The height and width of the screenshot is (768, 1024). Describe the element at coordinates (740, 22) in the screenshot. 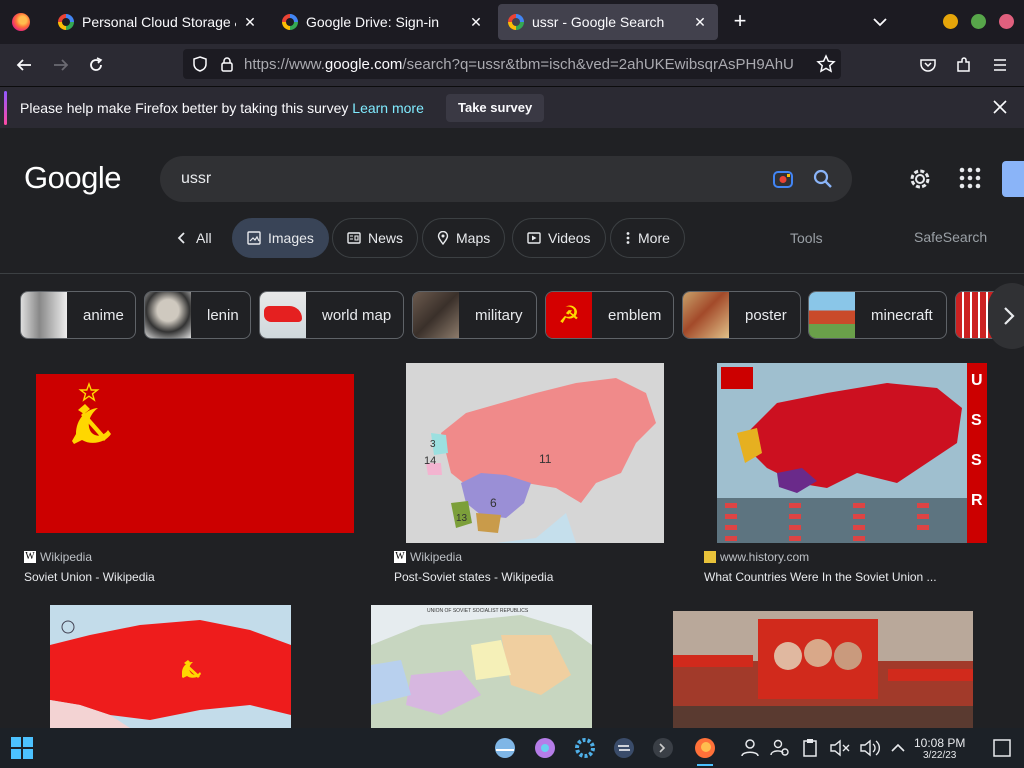

I see `new-tab-button: +` at that location.